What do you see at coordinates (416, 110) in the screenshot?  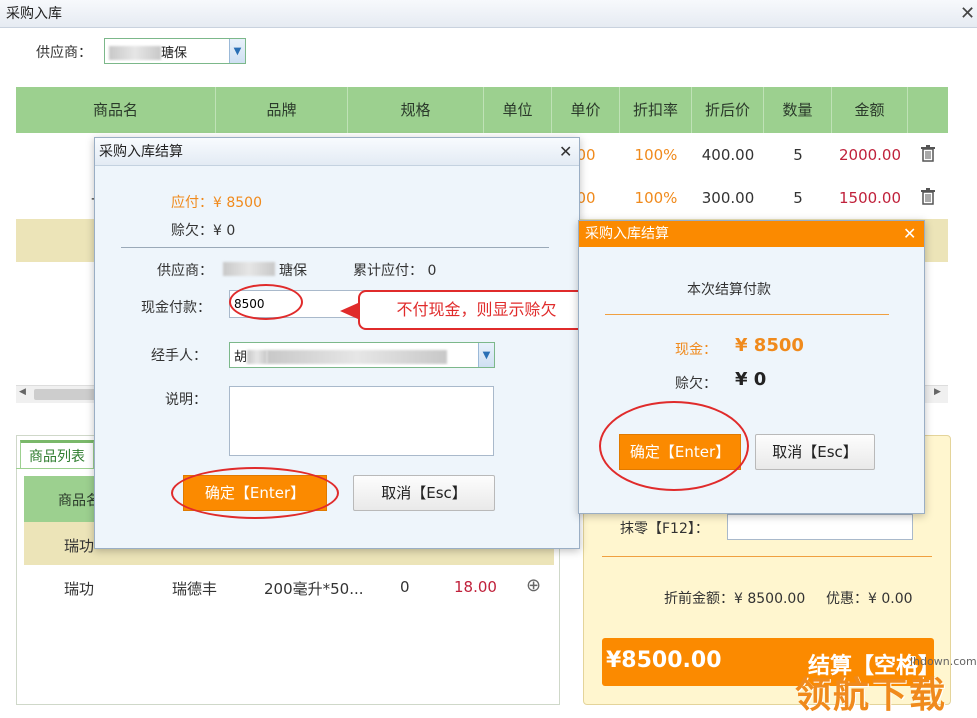 I see `col-header: 规格` at bounding box center [416, 110].